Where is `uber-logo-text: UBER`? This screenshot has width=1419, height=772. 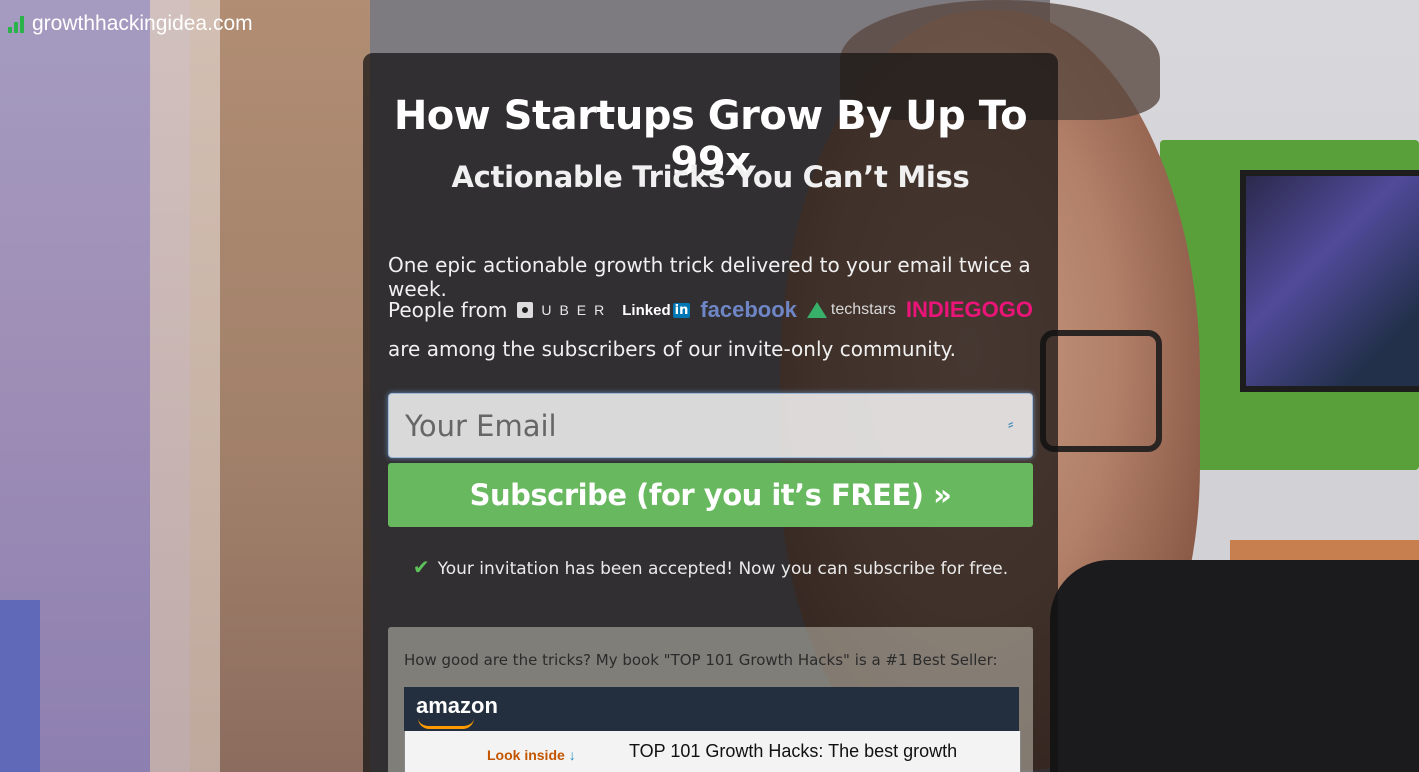
uber-logo-text: UBER is located at coordinates (577, 310).